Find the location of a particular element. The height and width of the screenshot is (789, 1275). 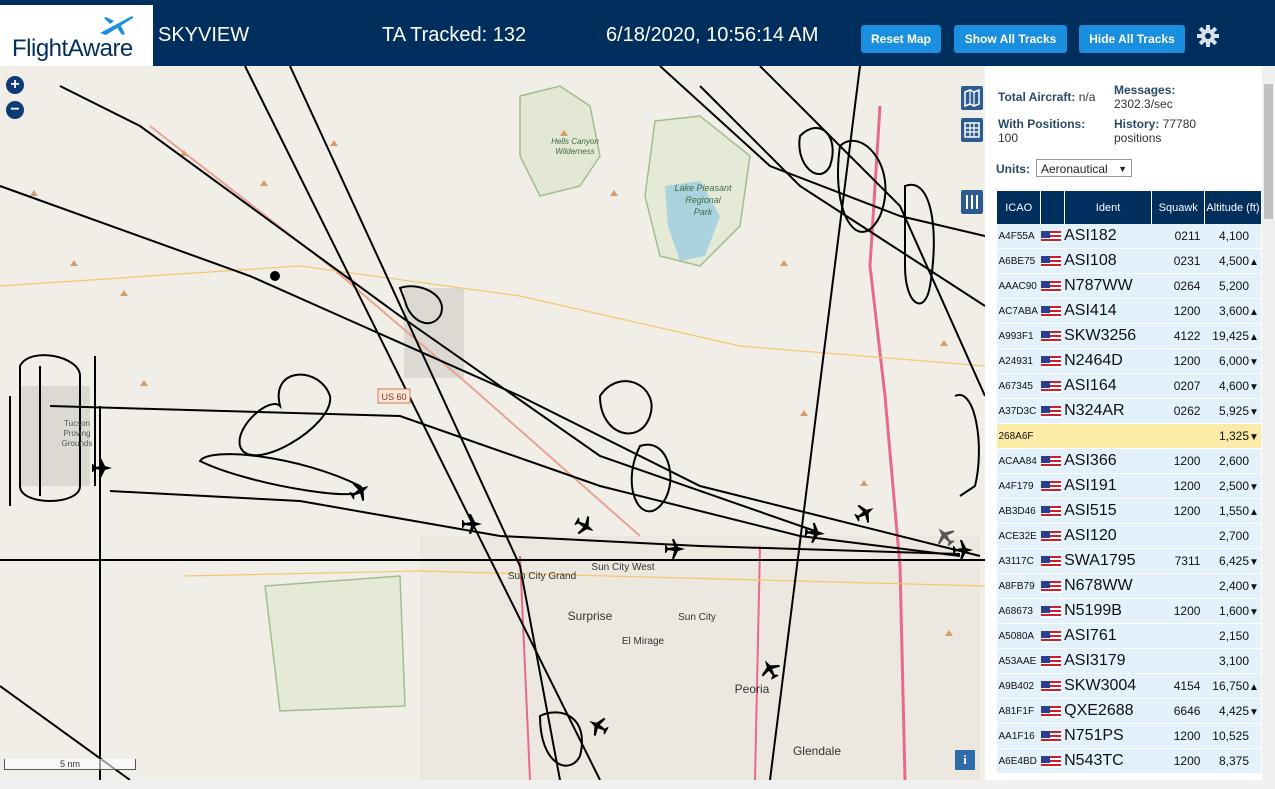

dropdown-arrow-icon: ▼ is located at coordinates (1122, 169).